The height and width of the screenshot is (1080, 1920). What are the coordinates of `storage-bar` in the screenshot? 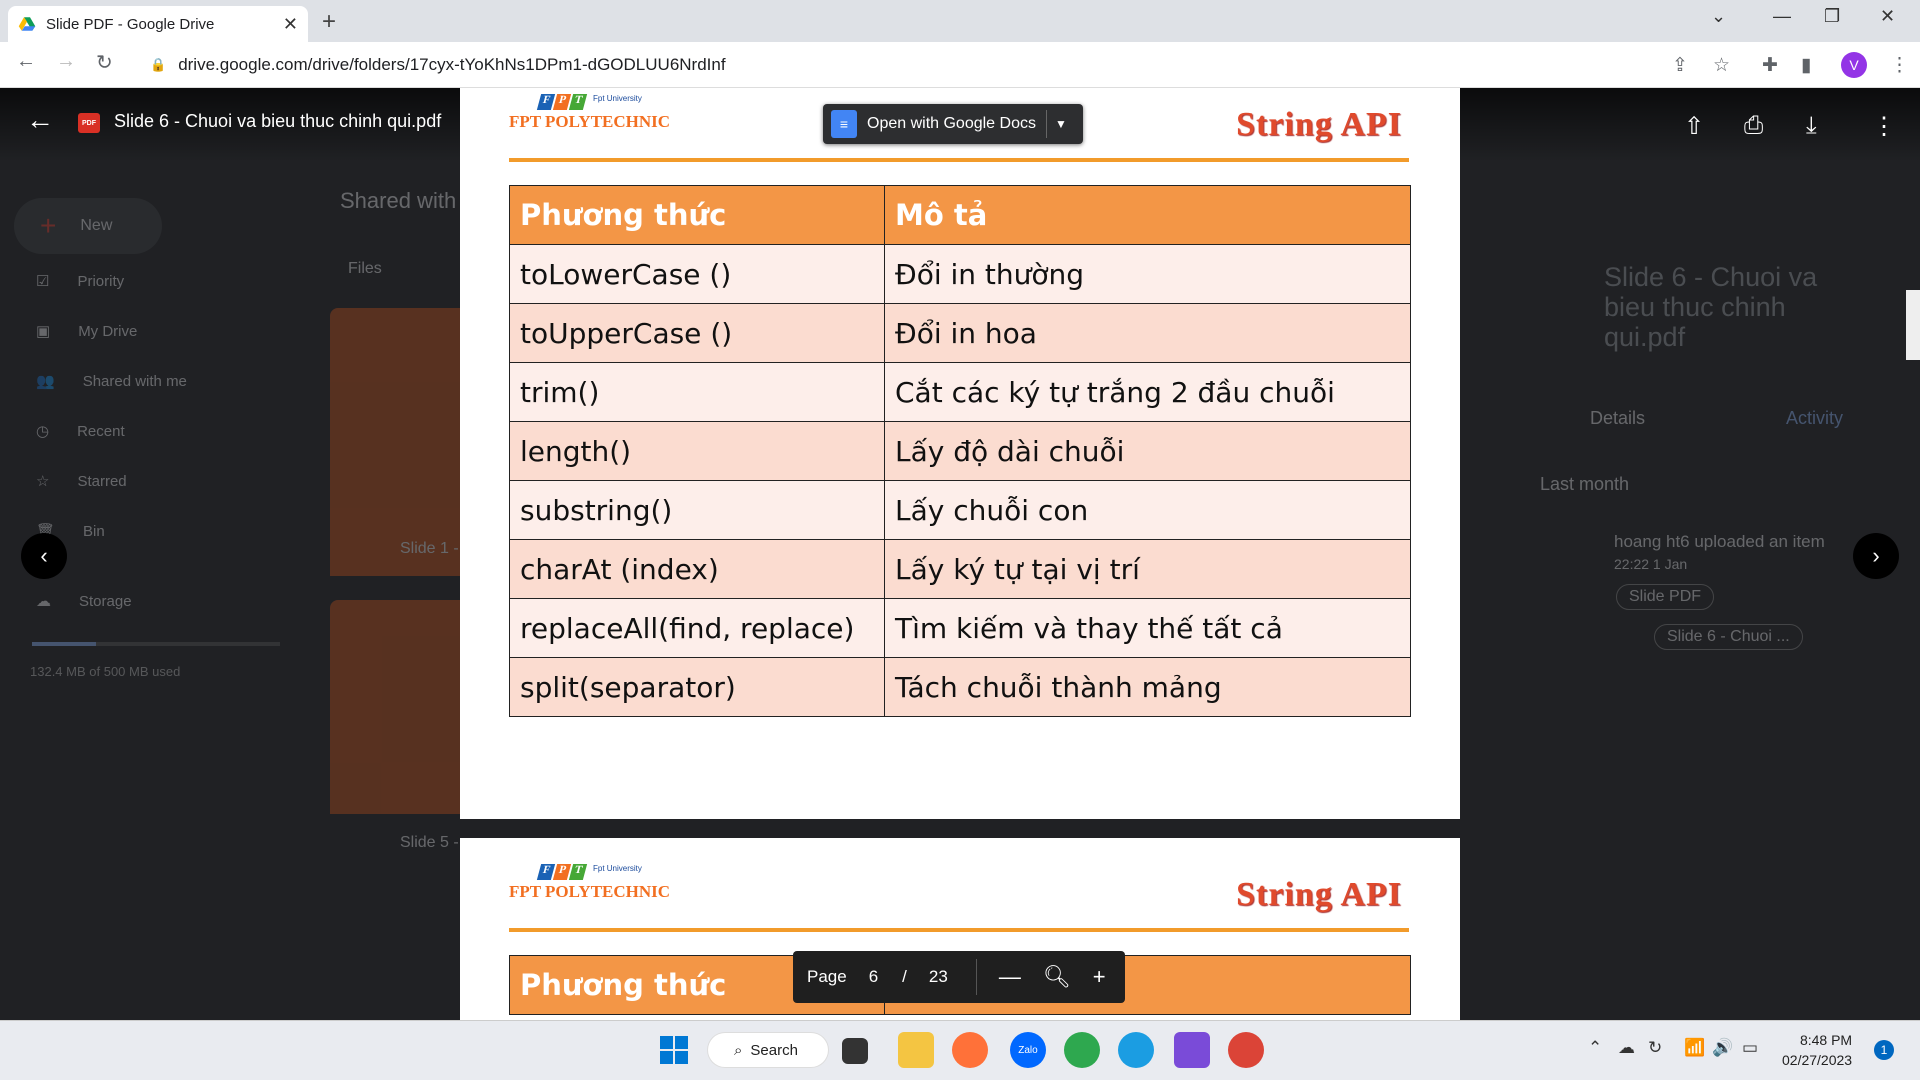 It's located at (156, 644).